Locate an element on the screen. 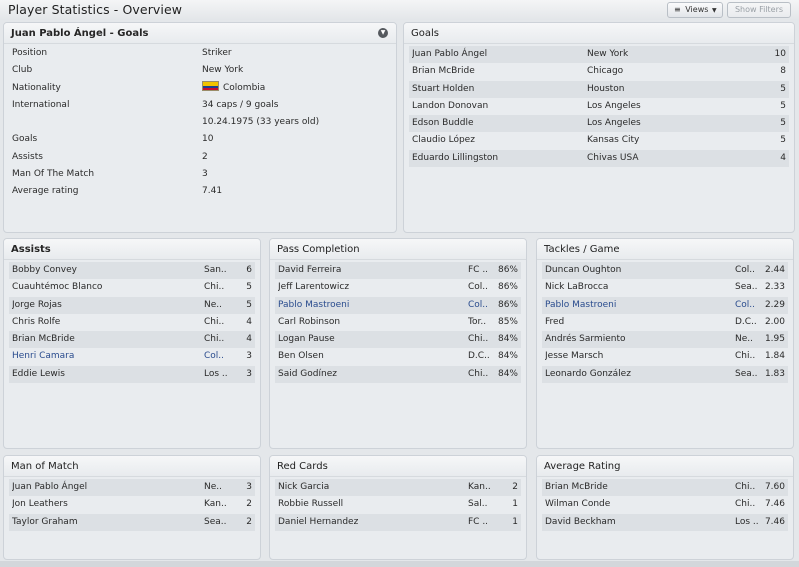  club-name: Kansas City is located at coordinates (613, 140).